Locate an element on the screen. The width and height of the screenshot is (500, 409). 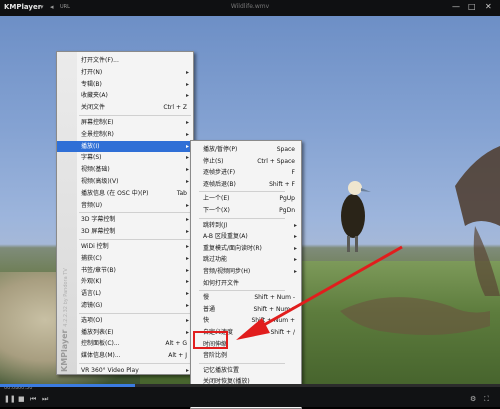
maximize-icon: □ is located at coordinates (472, 6).